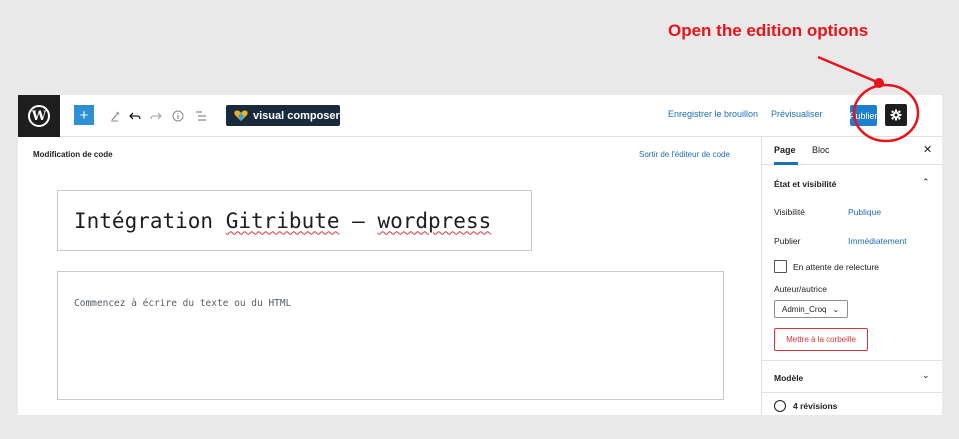  What do you see at coordinates (879, 83) in the screenshot?
I see `annotation-arrow-dot` at bounding box center [879, 83].